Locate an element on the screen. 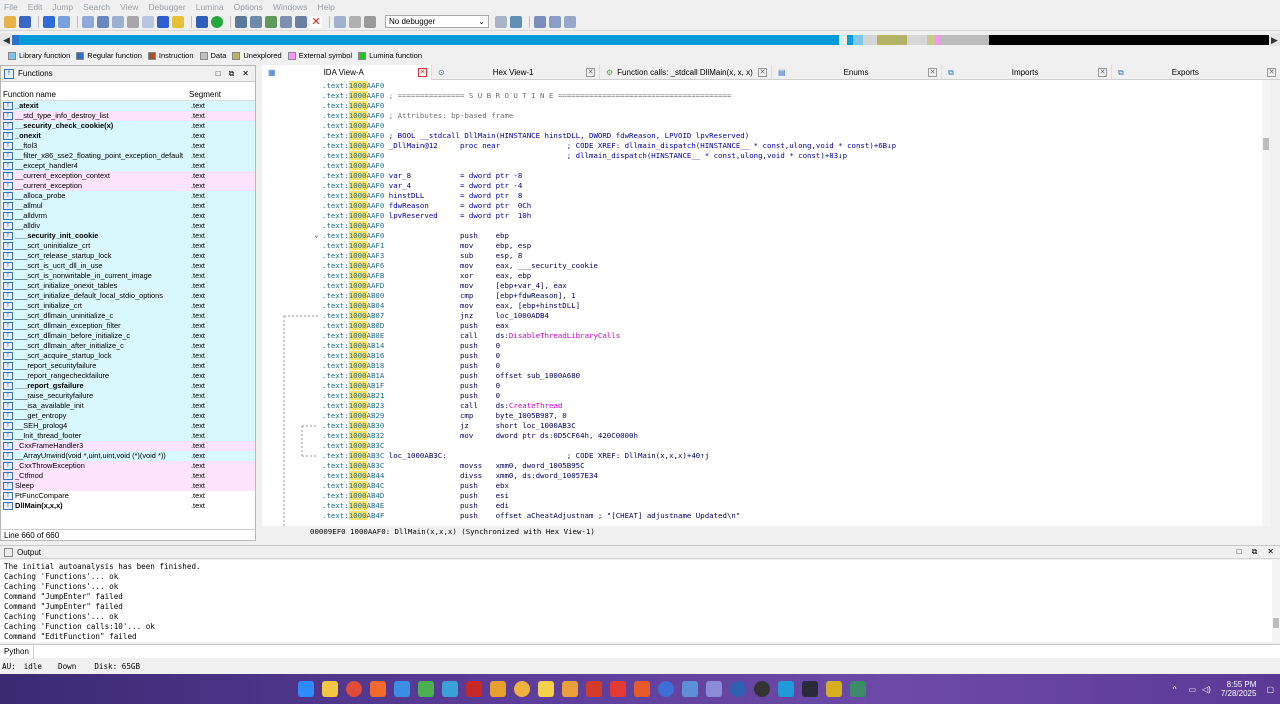 Image resolution: width=1280 pixels, height=704 pixels. open-icon is located at coordinates (10, 21).